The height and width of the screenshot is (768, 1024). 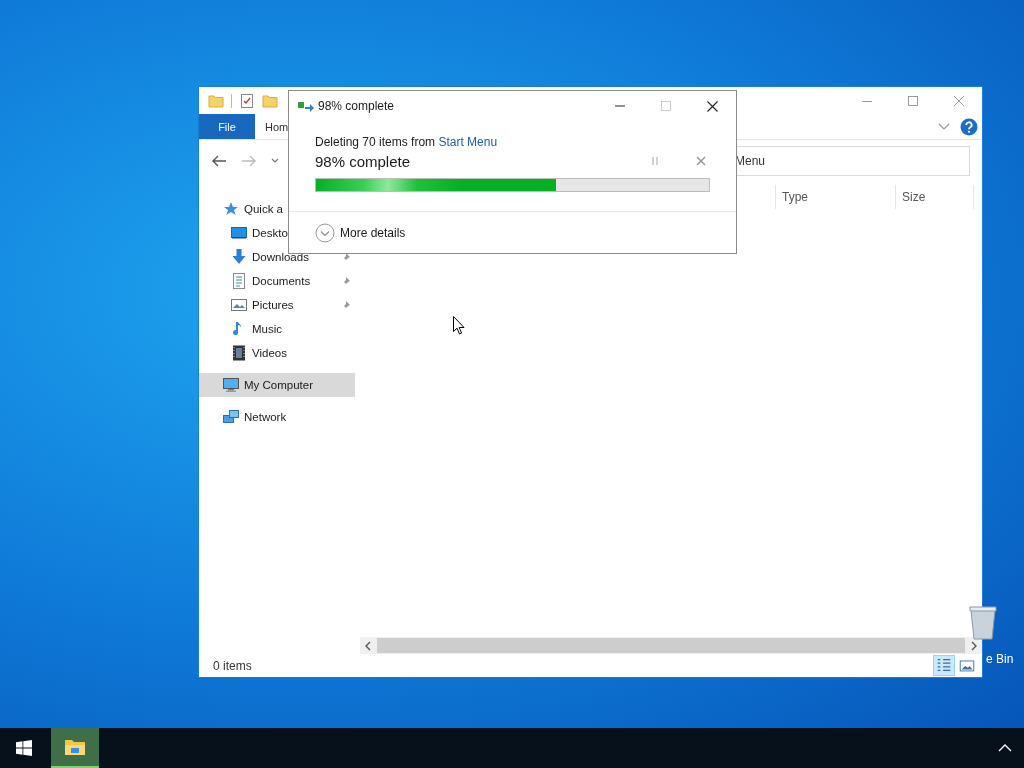 What do you see at coordinates (232, 665) in the screenshot?
I see `item-count: 0 items` at bounding box center [232, 665].